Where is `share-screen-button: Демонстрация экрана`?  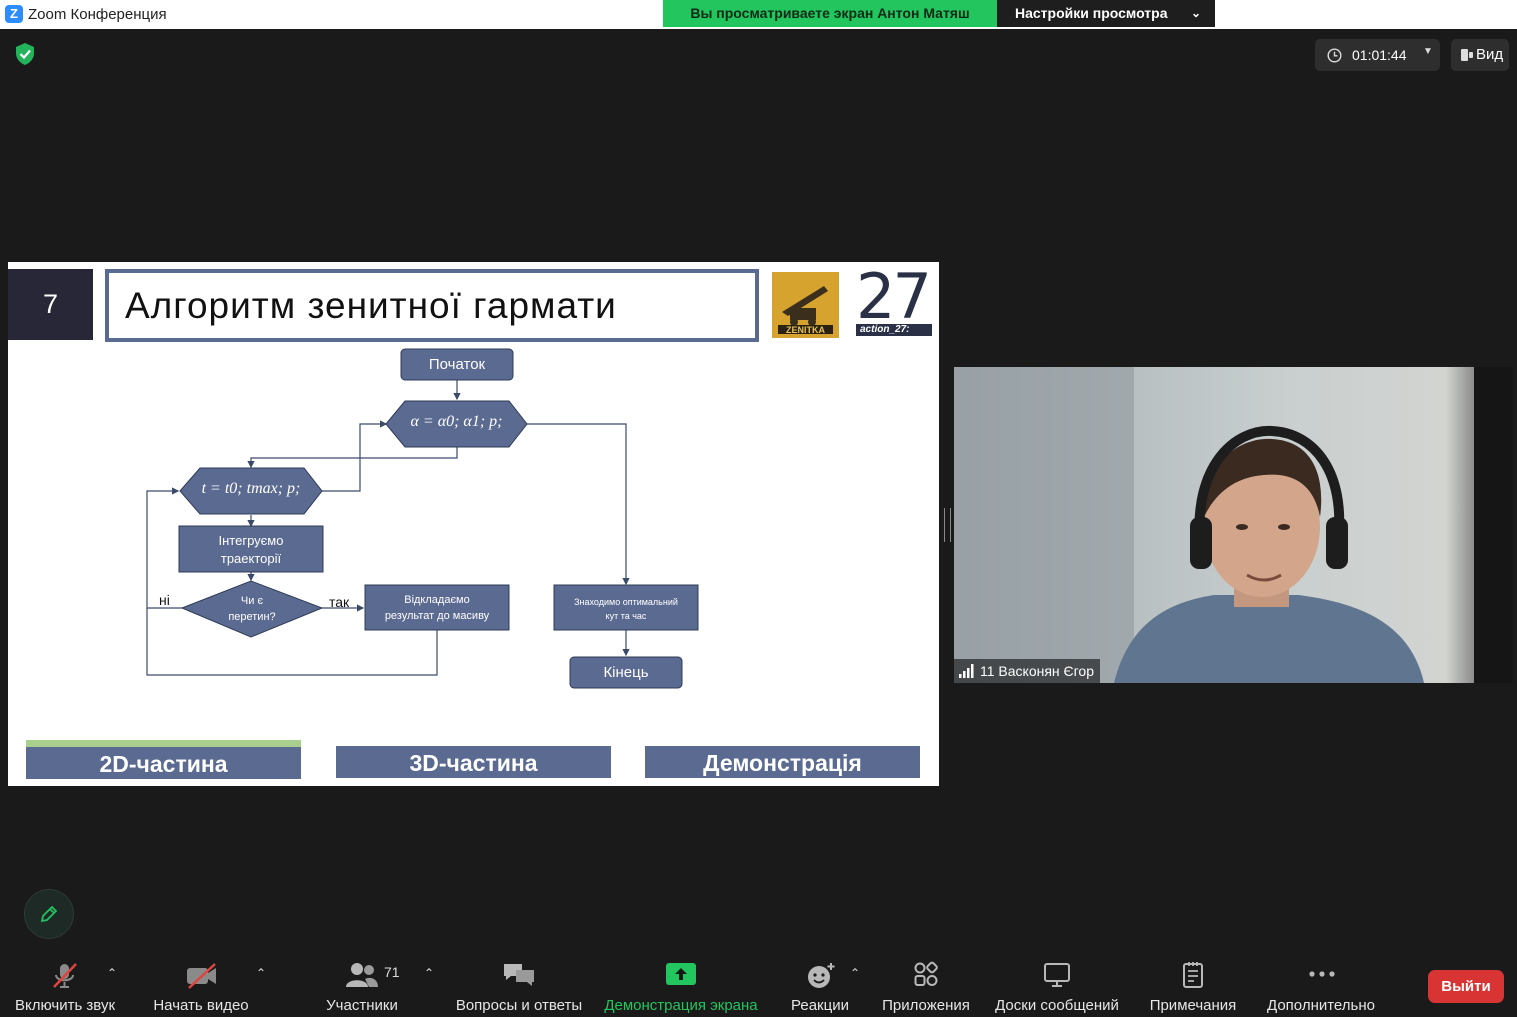
share-screen-button: Демонстрация экрана is located at coordinates (681, 983).